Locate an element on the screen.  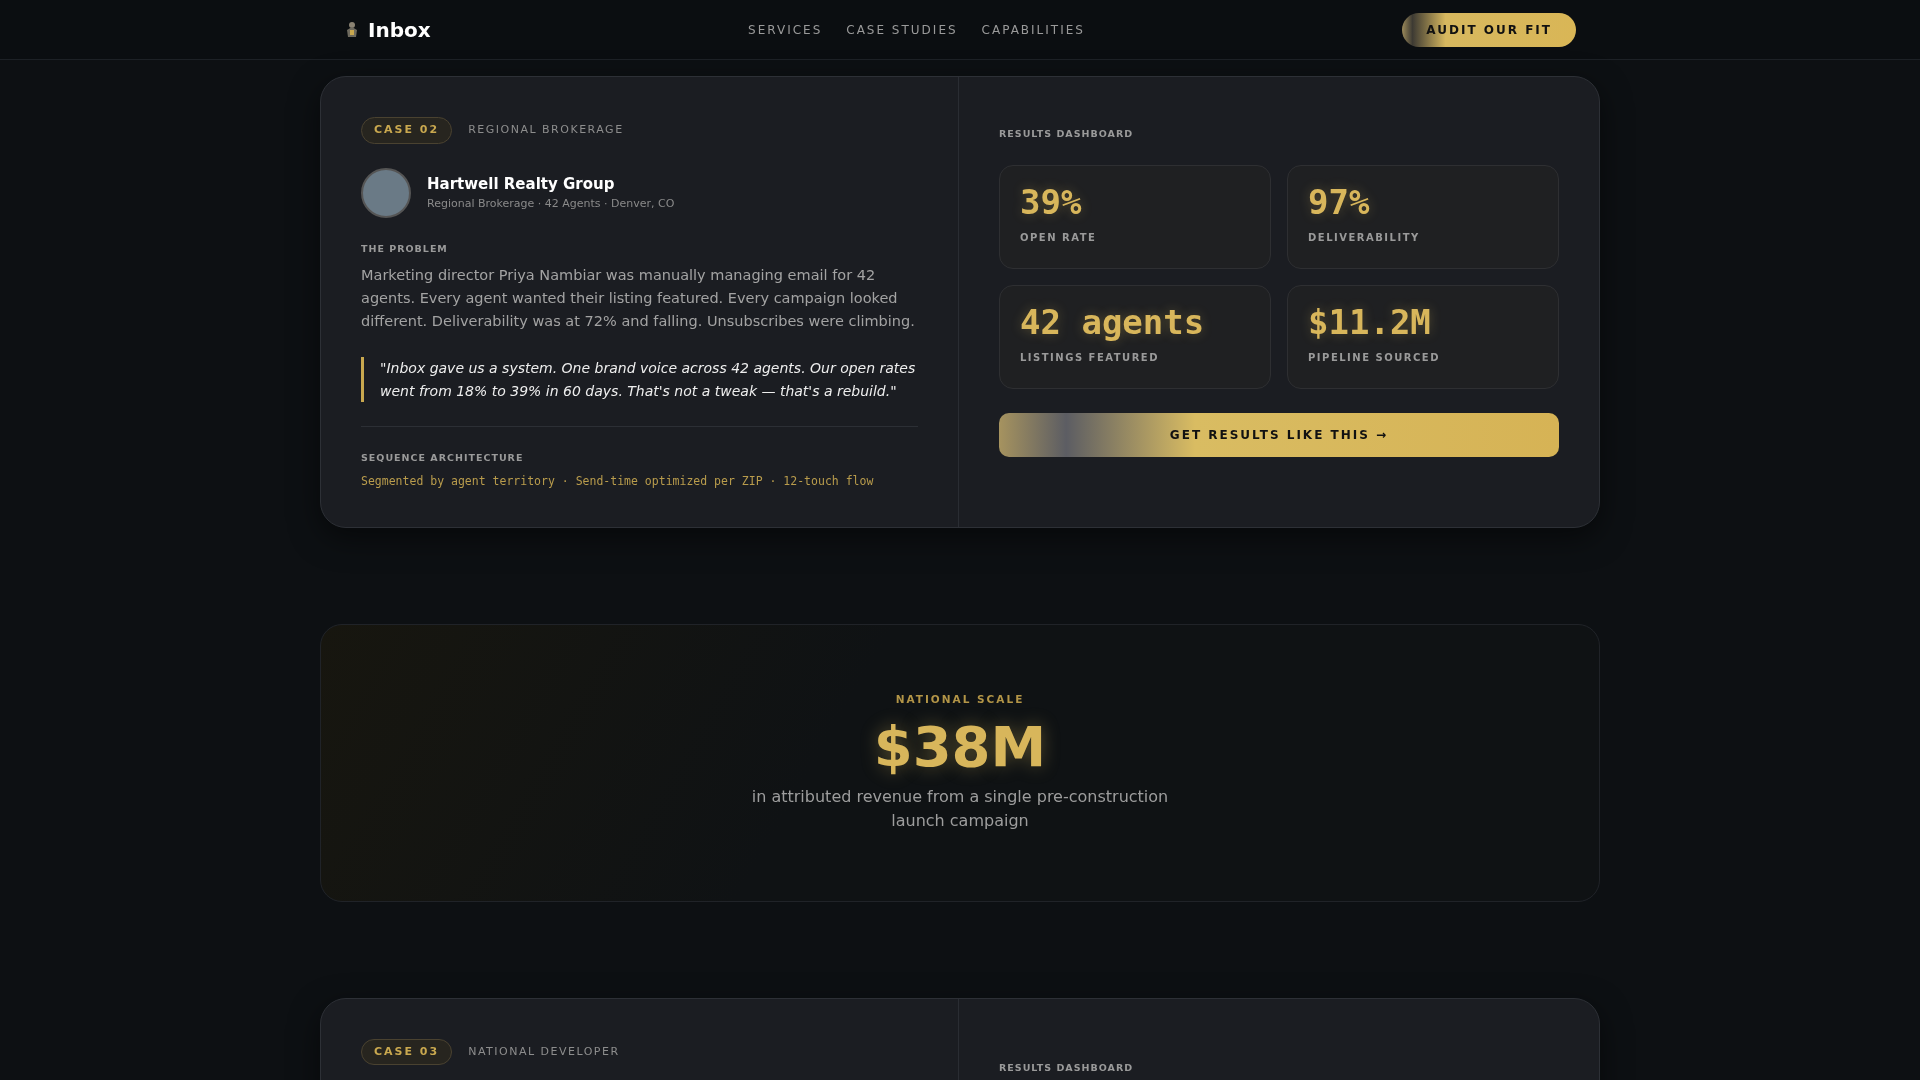
stat-label: OPEN RATE is located at coordinates (1059, 237).